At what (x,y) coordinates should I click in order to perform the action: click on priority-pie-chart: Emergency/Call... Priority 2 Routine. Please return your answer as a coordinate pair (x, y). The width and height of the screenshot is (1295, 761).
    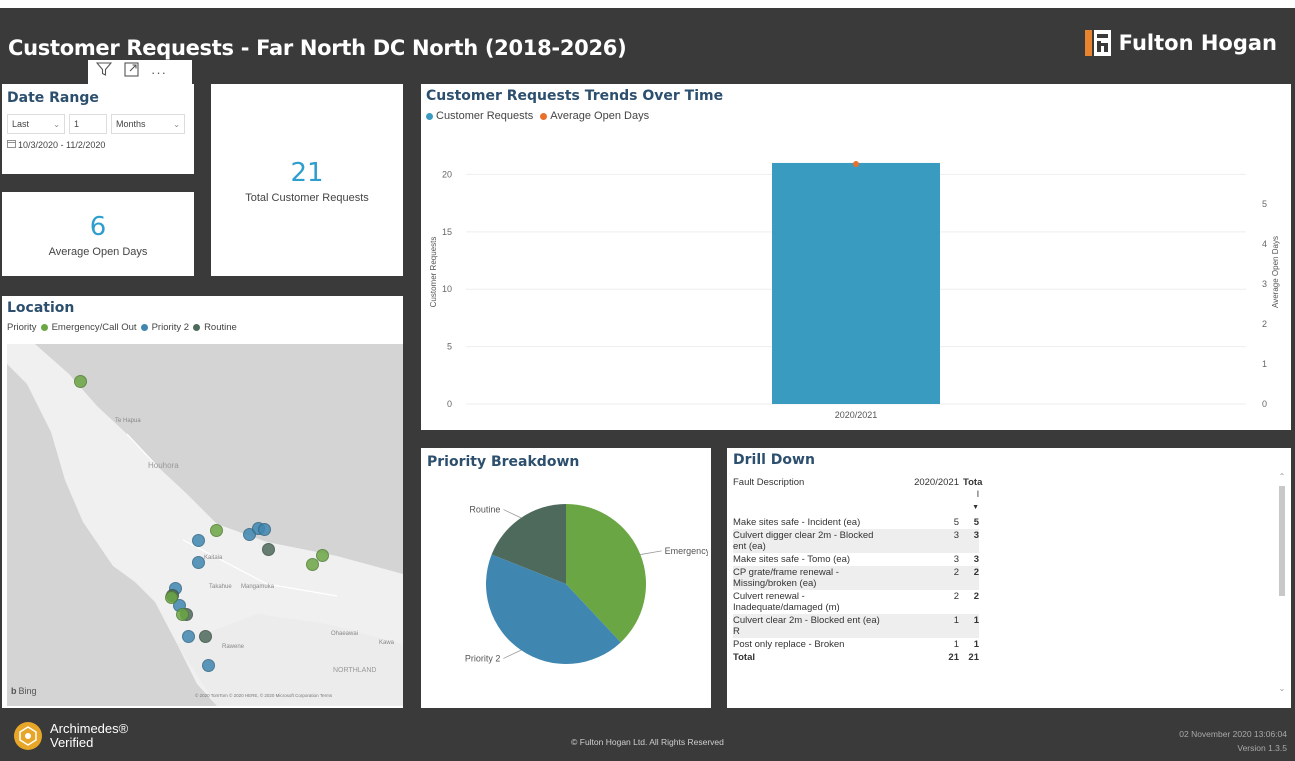
    Looking at the image, I should click on (566, 589).